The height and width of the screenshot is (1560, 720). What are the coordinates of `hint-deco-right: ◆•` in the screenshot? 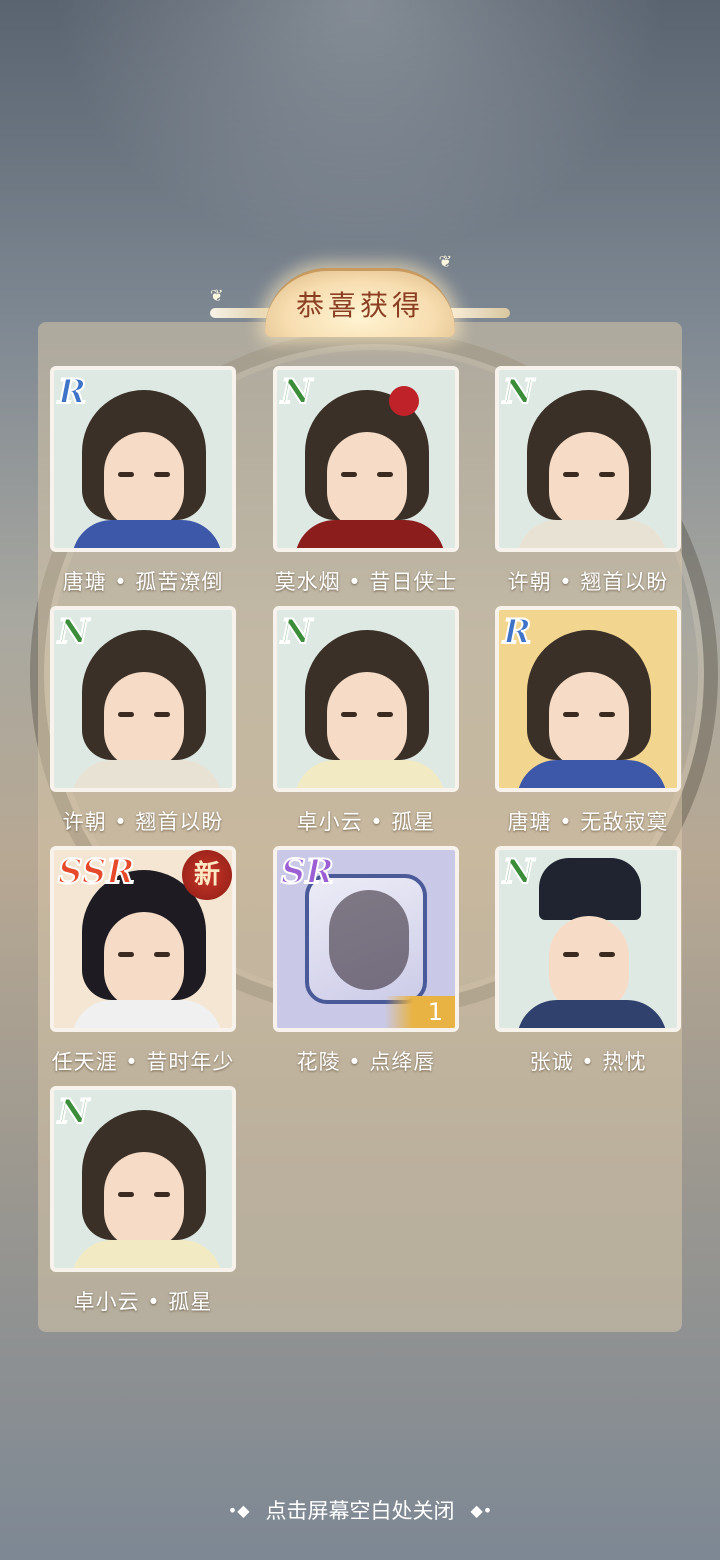 It's located at (481, 1510).